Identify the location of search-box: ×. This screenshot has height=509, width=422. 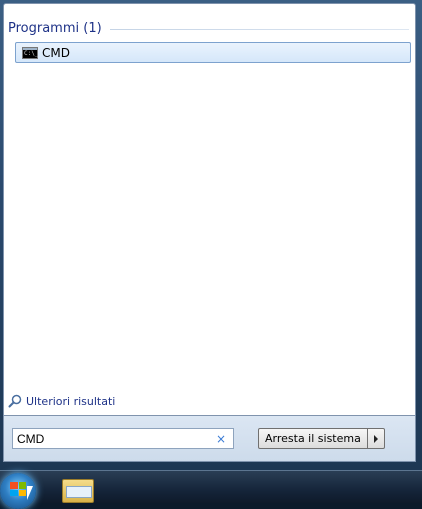
(123, 438).